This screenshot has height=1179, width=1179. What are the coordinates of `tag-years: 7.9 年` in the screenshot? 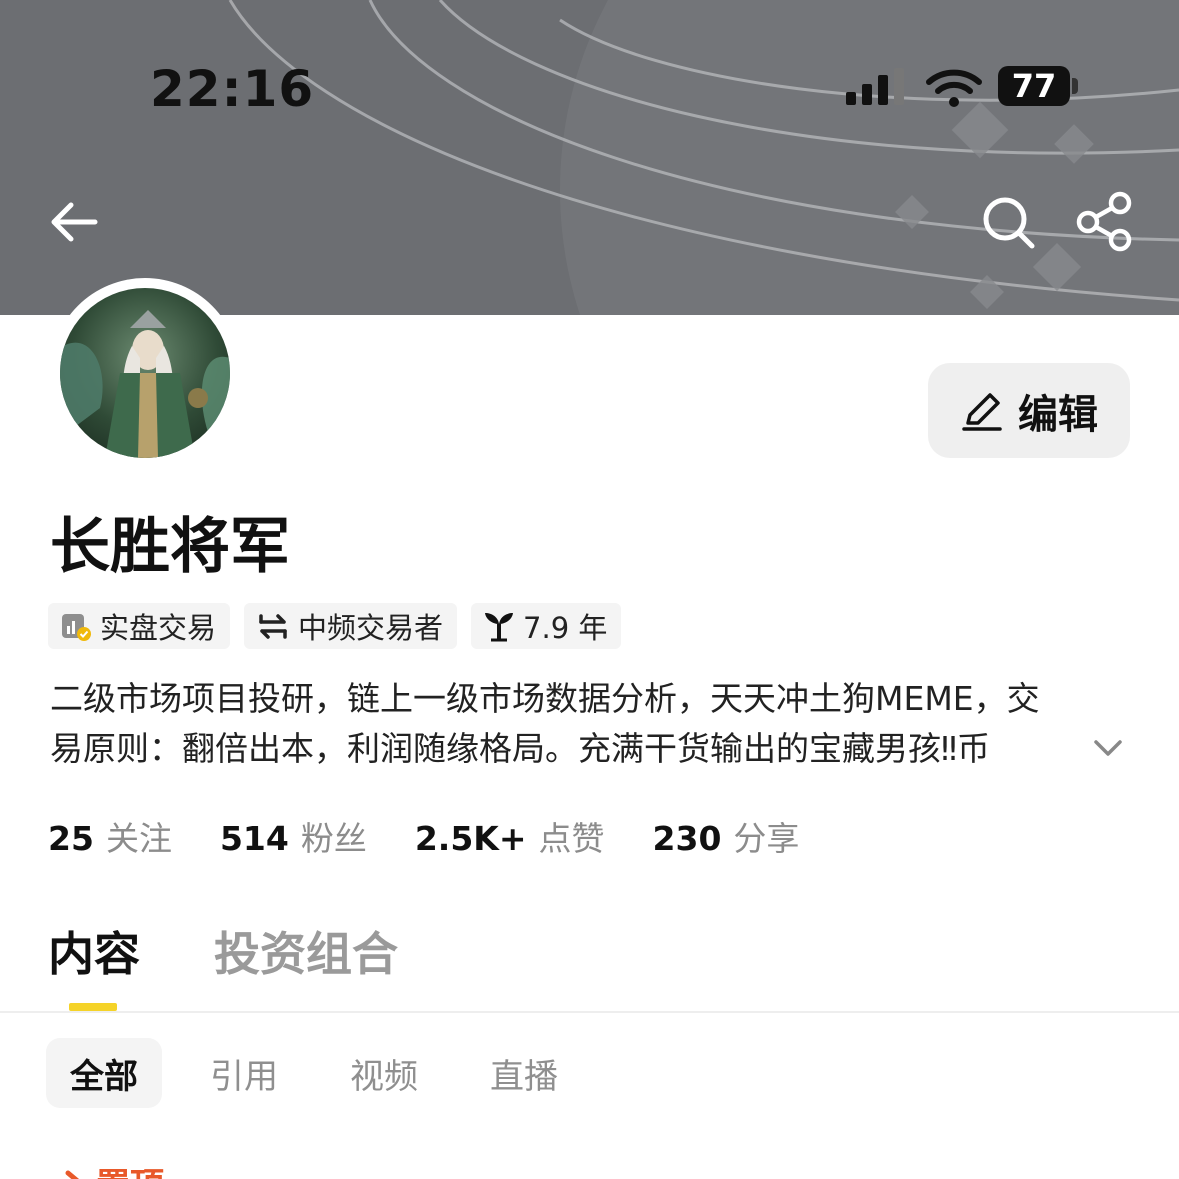 It's located at (546, 626).